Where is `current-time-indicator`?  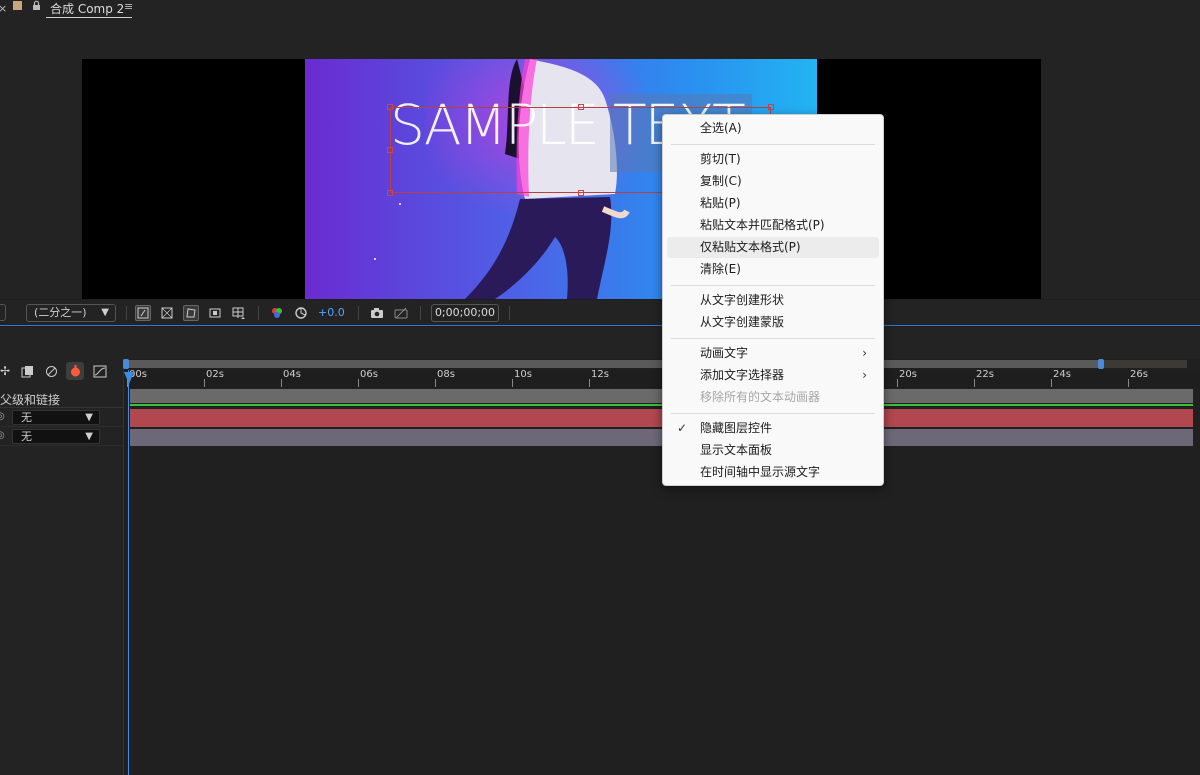
current-time-indicator is located at coordinates (128, 572).